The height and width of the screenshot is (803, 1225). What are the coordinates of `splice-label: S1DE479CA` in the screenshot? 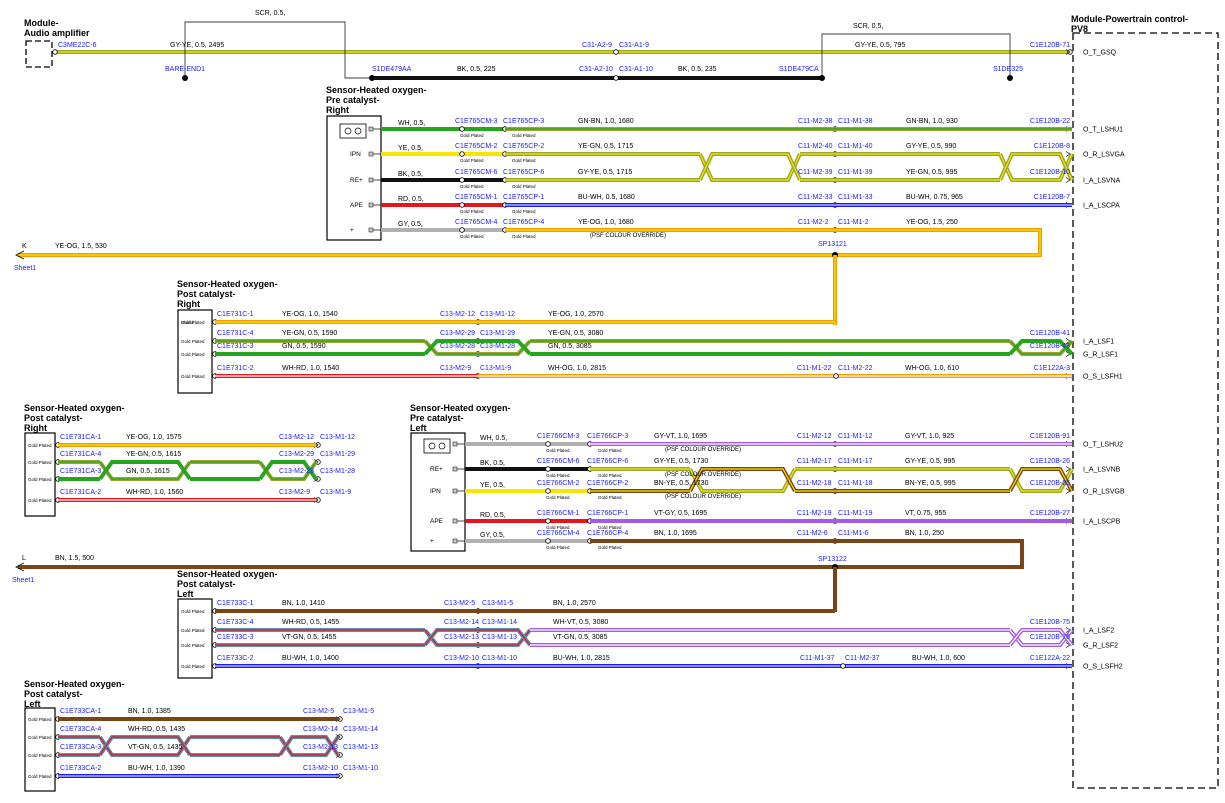 It's located at (799, 69).